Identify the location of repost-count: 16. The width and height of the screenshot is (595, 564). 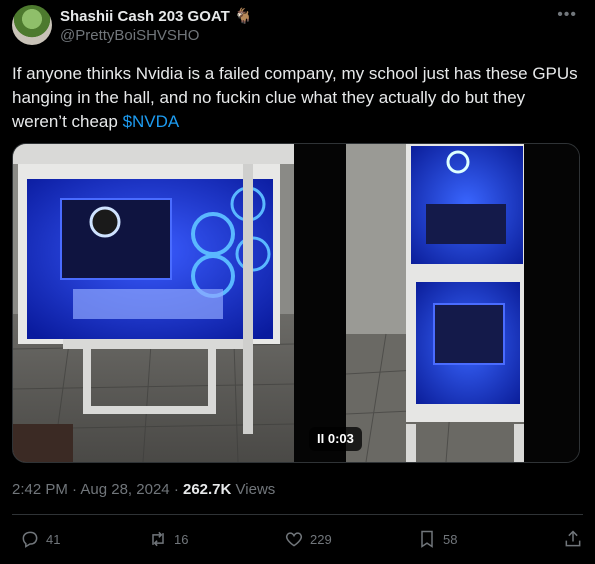
(181, 539).